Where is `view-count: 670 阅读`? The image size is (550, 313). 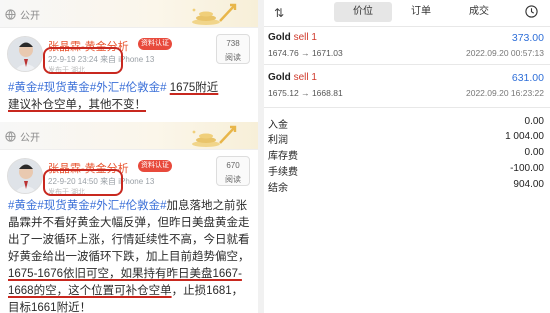 view-count: 670 阅读 is located at coordinates (233, 171).